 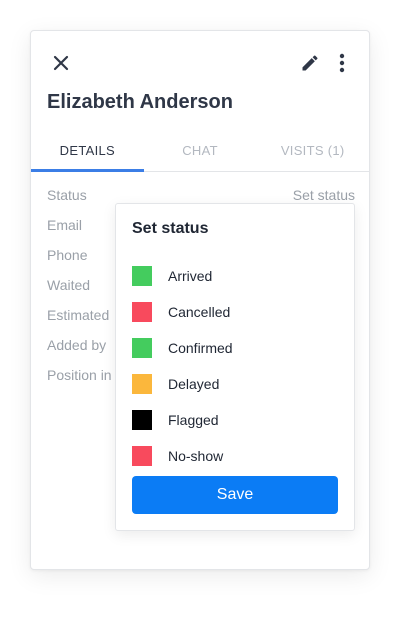 What do you see at coordinates (235, 420) in the screenshot?
I see `status-option-flagged: Flagged` at bounding box center [235, 420].